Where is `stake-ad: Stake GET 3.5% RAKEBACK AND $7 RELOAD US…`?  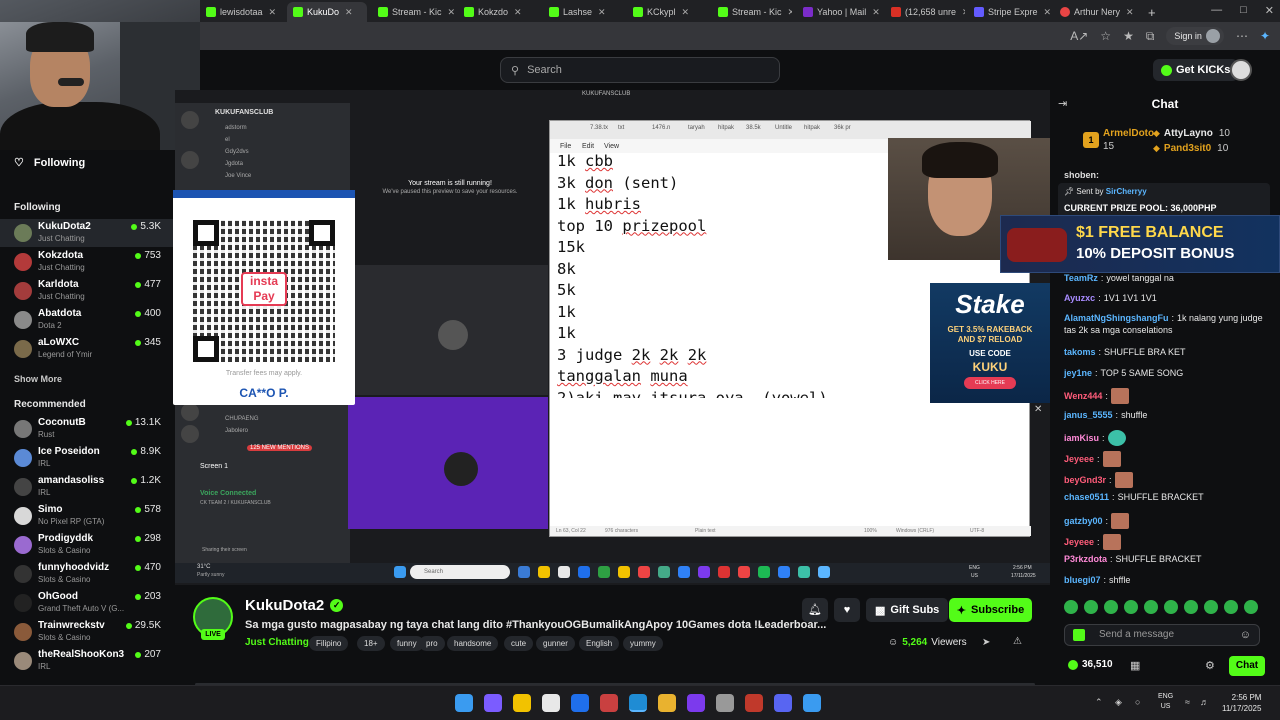
stake-ad: Stake GET 3.5% RAKEBACK AND $7 RELOAD US… is located at coordinates (990, 343).